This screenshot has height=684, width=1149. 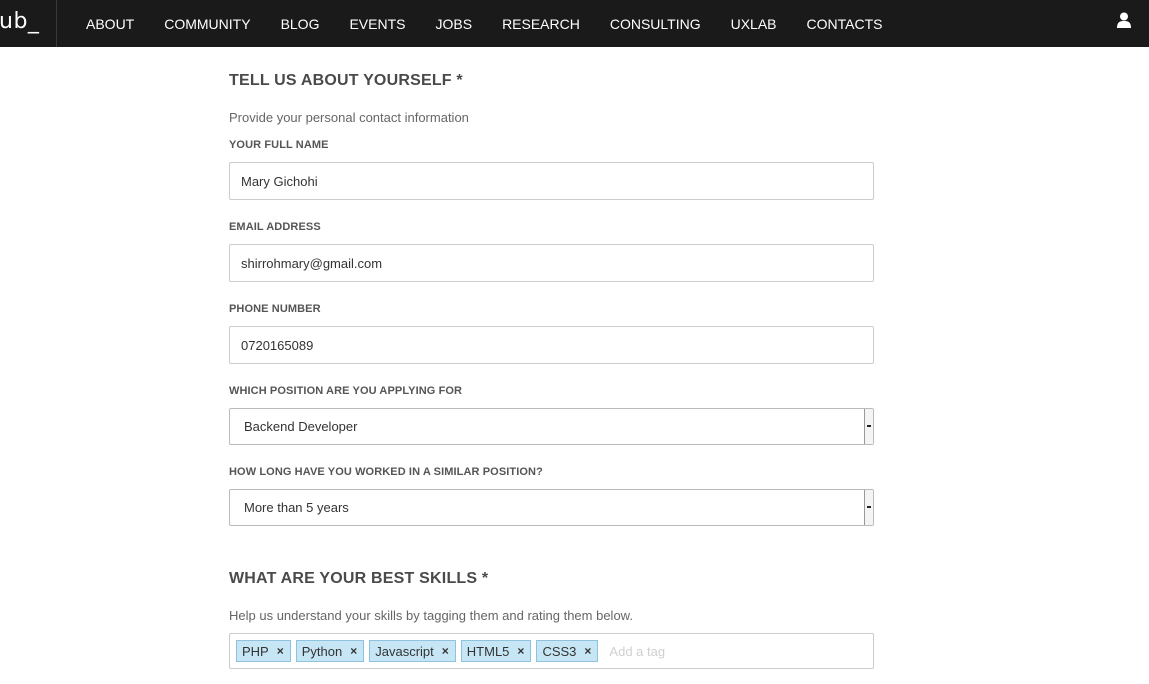 What do you see at coordinates (359, 578) in the screenshot?
I see `skills-section-title: WHAT ARE YOUR BEST SKILLS *` at bounding box center [359, 578].